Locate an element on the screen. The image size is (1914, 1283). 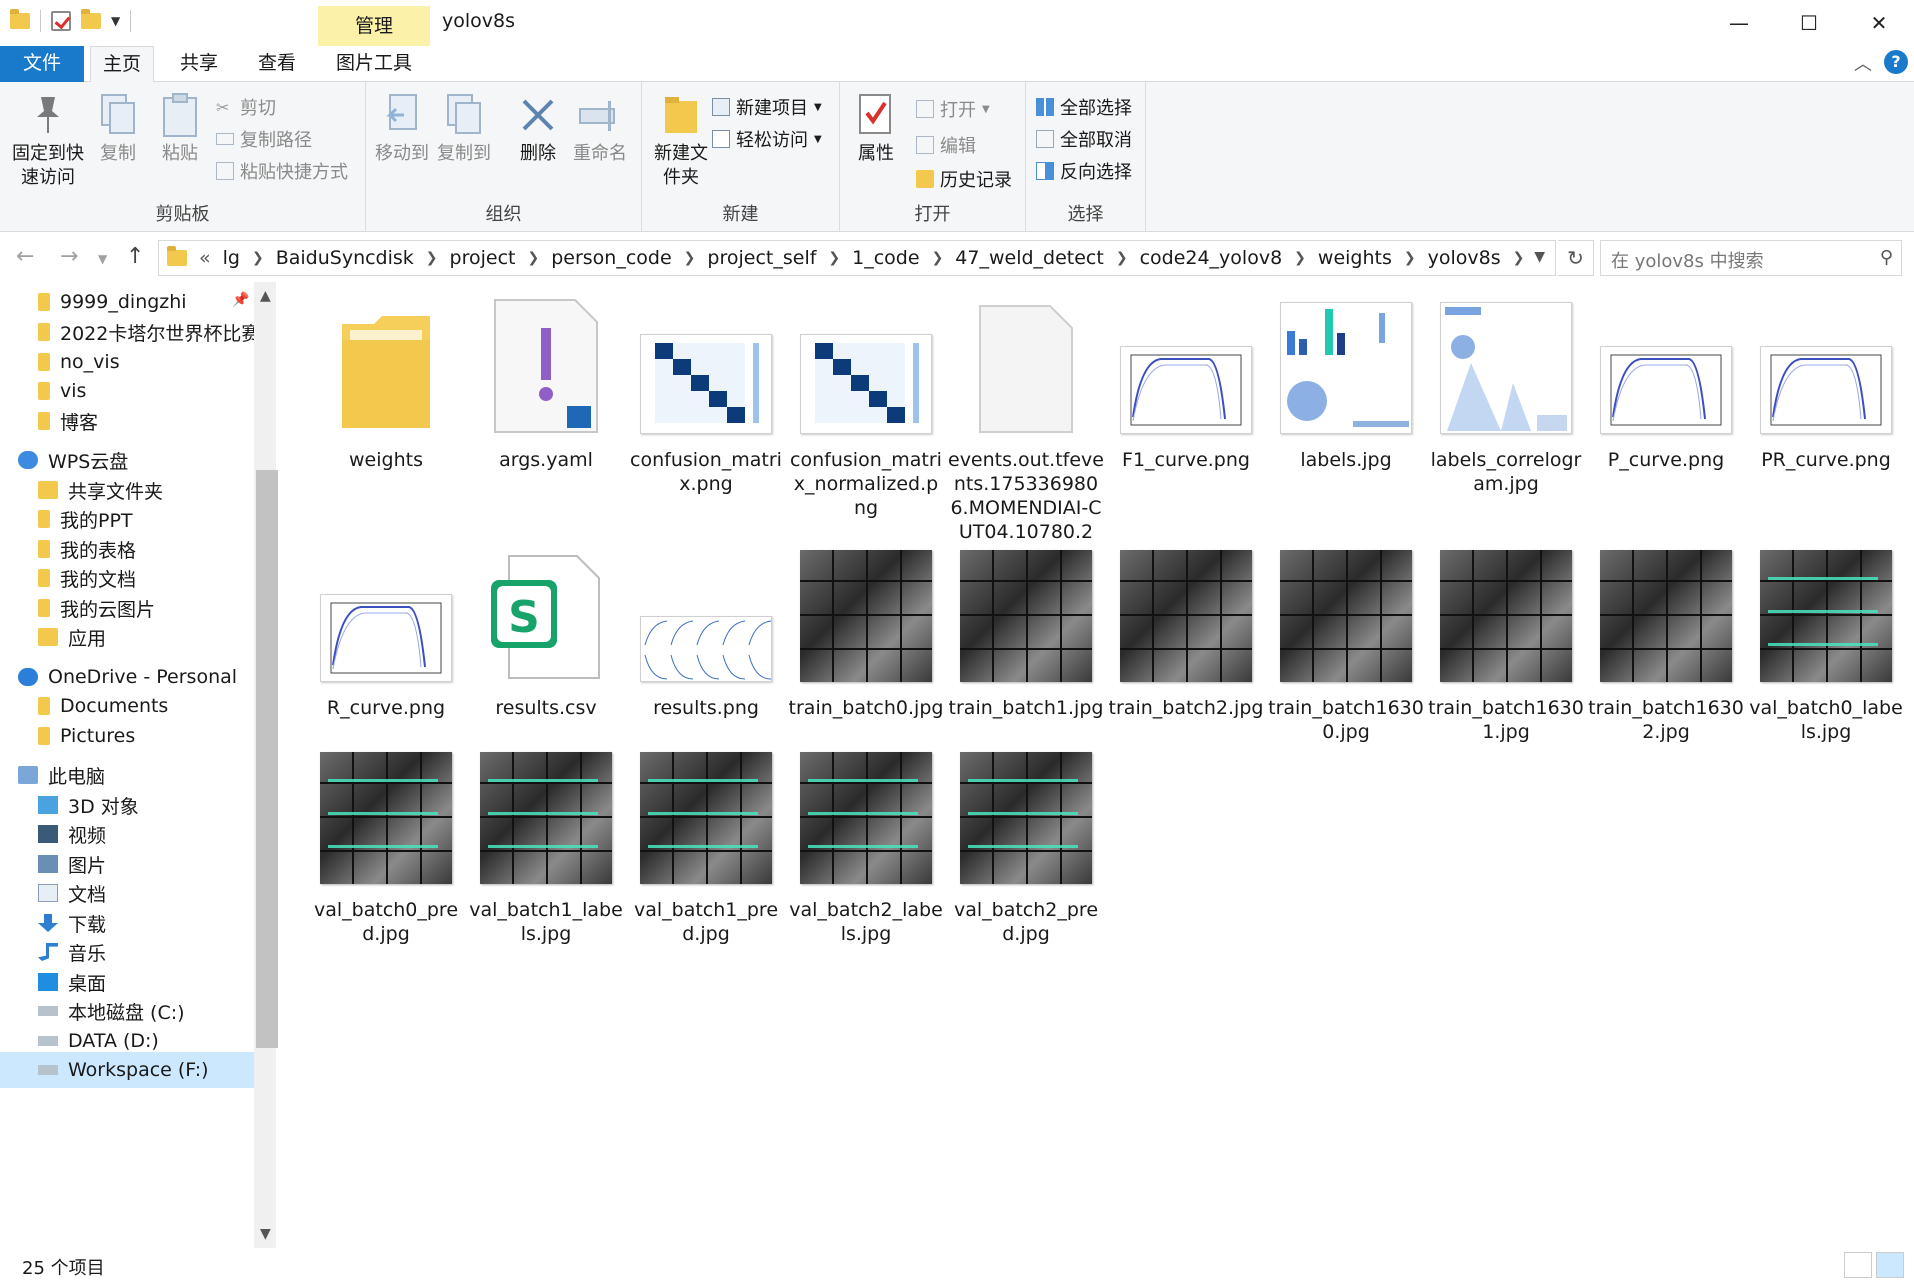
breadcrumb-item: project is located at coordinates (483, 258).